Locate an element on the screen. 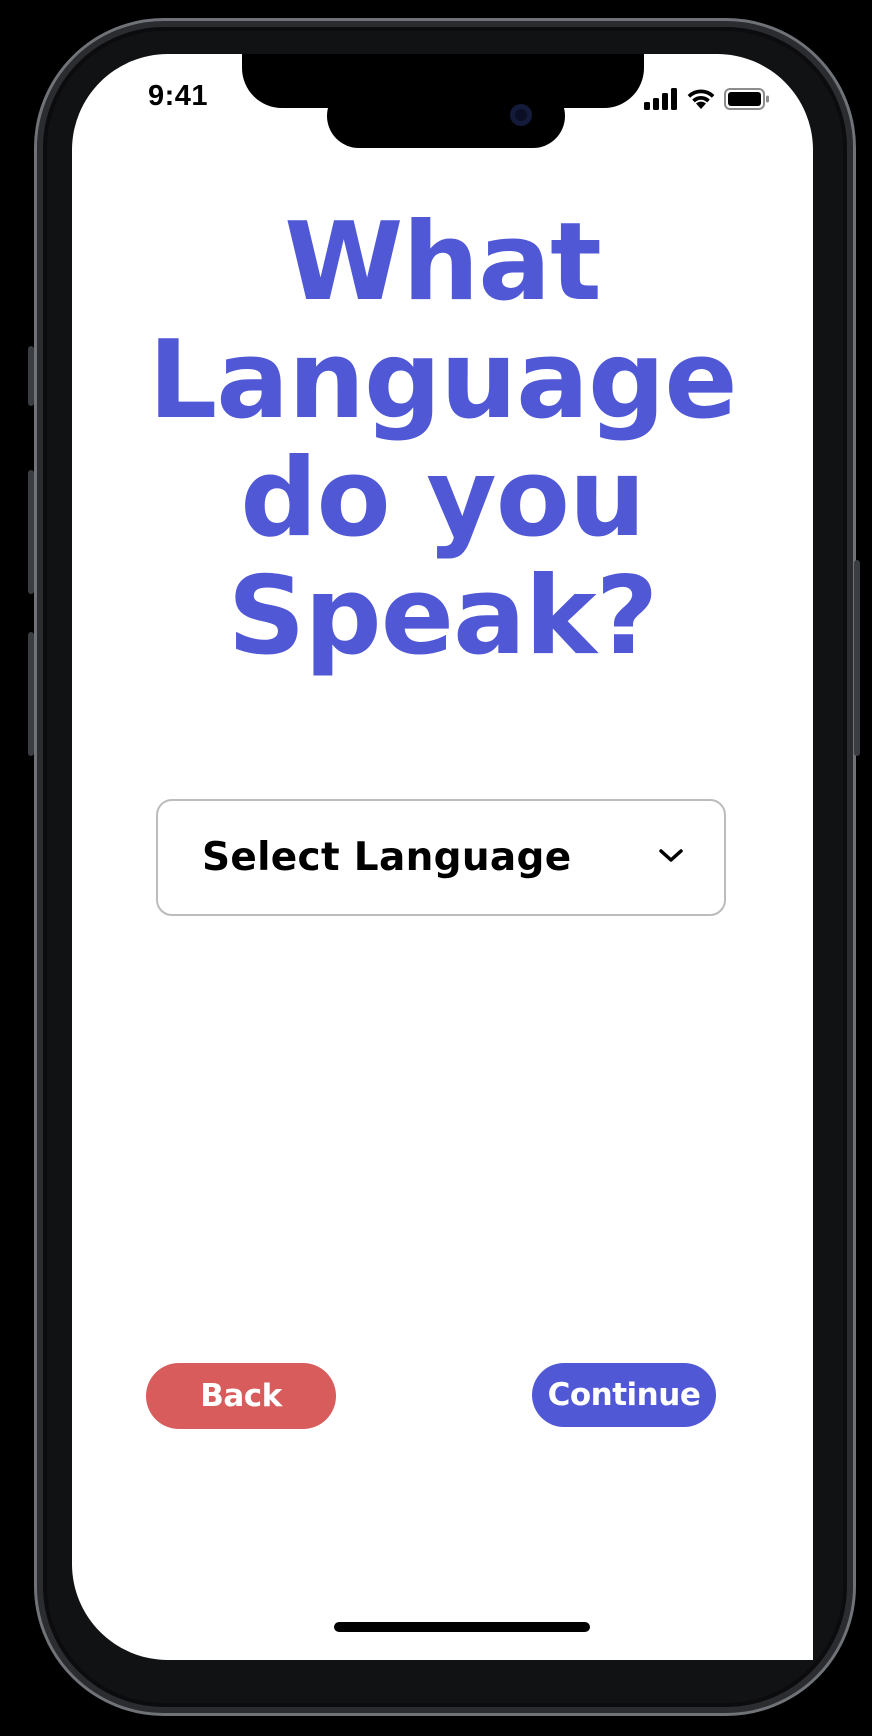  wifi-icon is located at coordinates (701, 99).